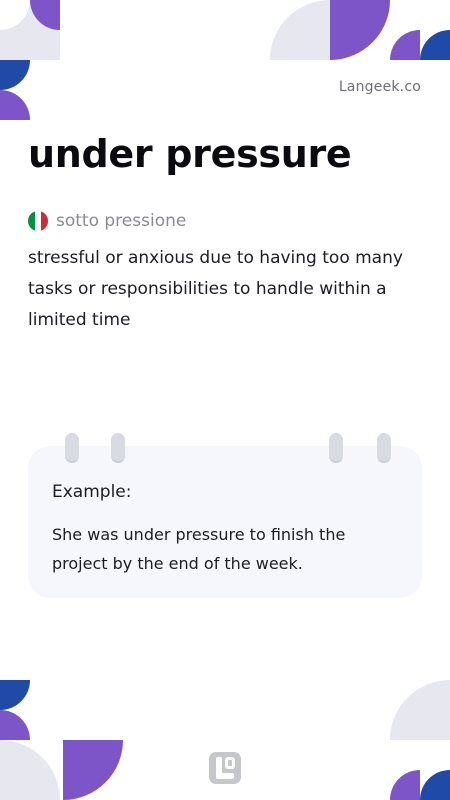 This screenshot has height=800, width=450. Describe the element at coordinates (30, 60) in the screenshot. I see `top-left-decoration` at that location.